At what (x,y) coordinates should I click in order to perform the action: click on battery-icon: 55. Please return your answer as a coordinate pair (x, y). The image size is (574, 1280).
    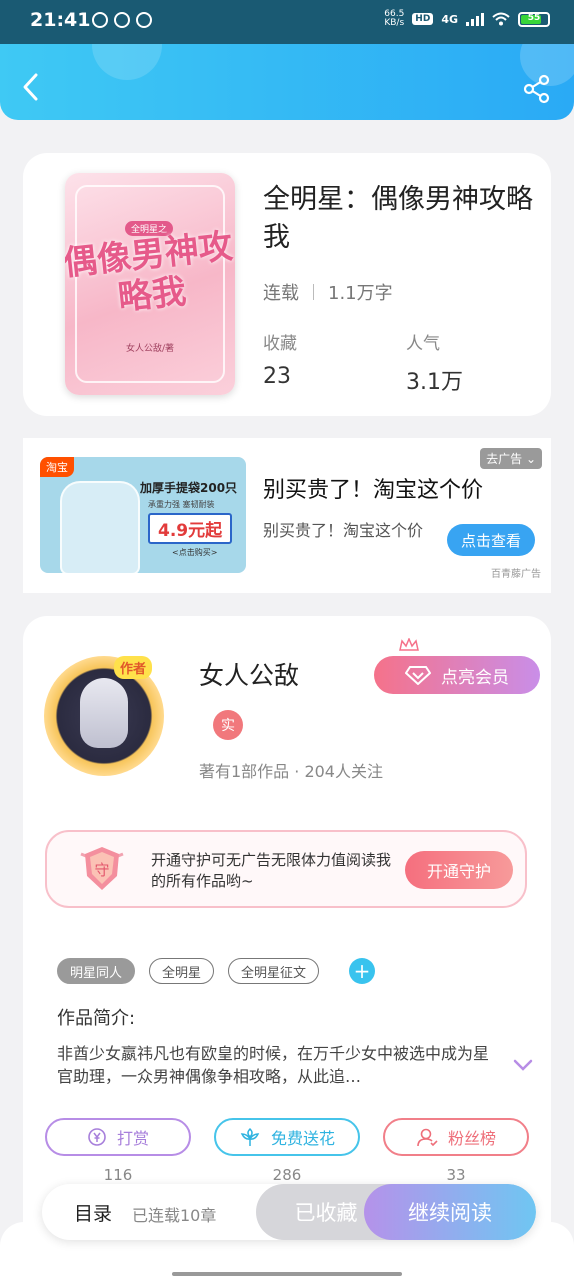
    Looking at the image, I should click on (534, 19).